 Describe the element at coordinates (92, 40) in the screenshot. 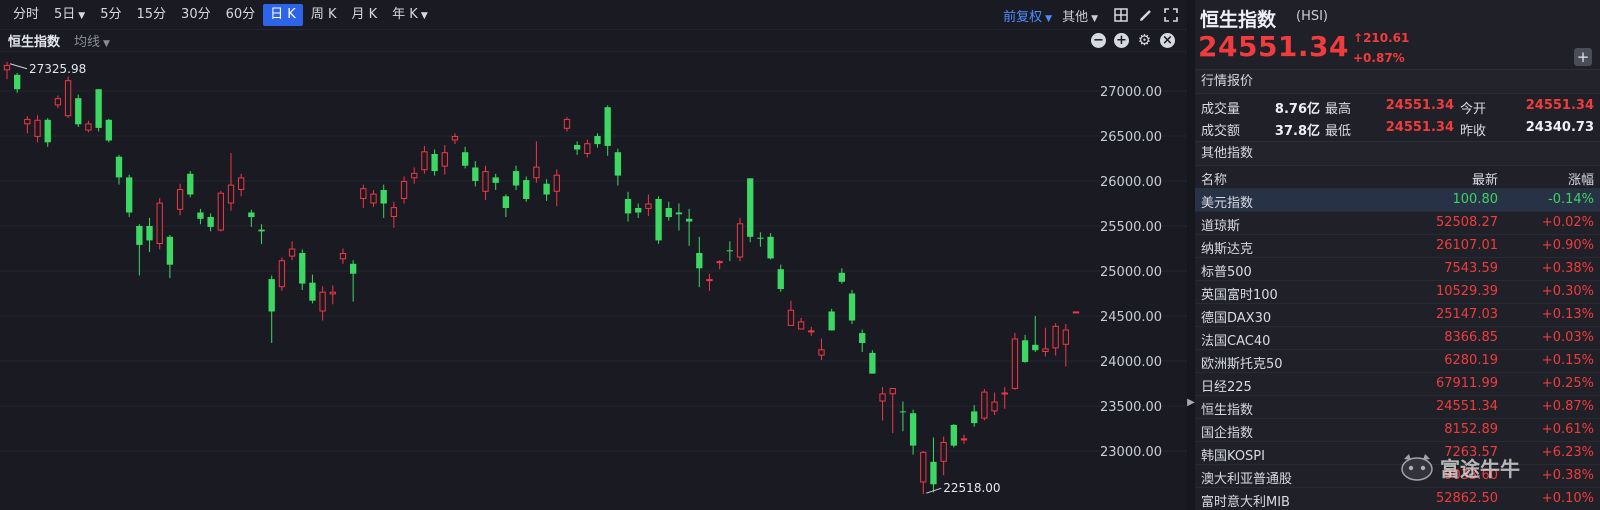

I see `ma-dropdown: 均线 ▼` at that location.